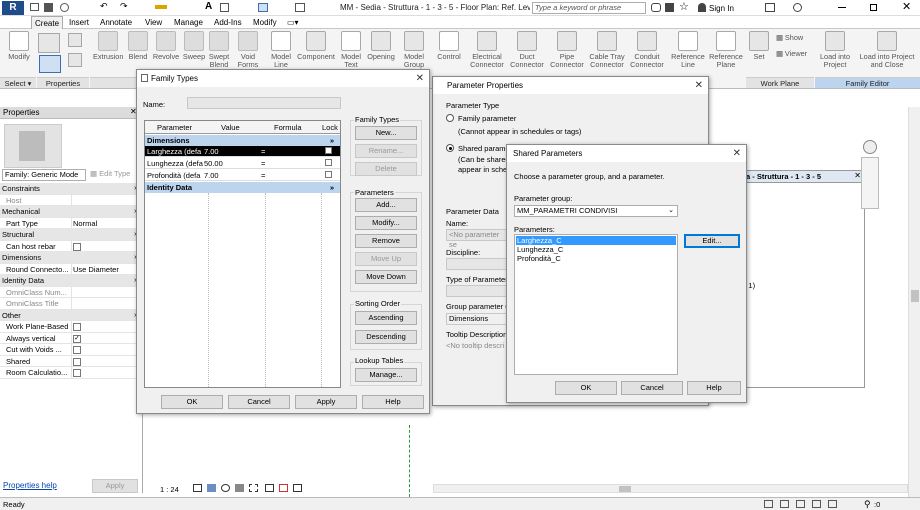  What do you see at coordinates (242, 140) in the screenshot?
I see `group-dimensions: Dimensions»` at bounding box center [242, 140].